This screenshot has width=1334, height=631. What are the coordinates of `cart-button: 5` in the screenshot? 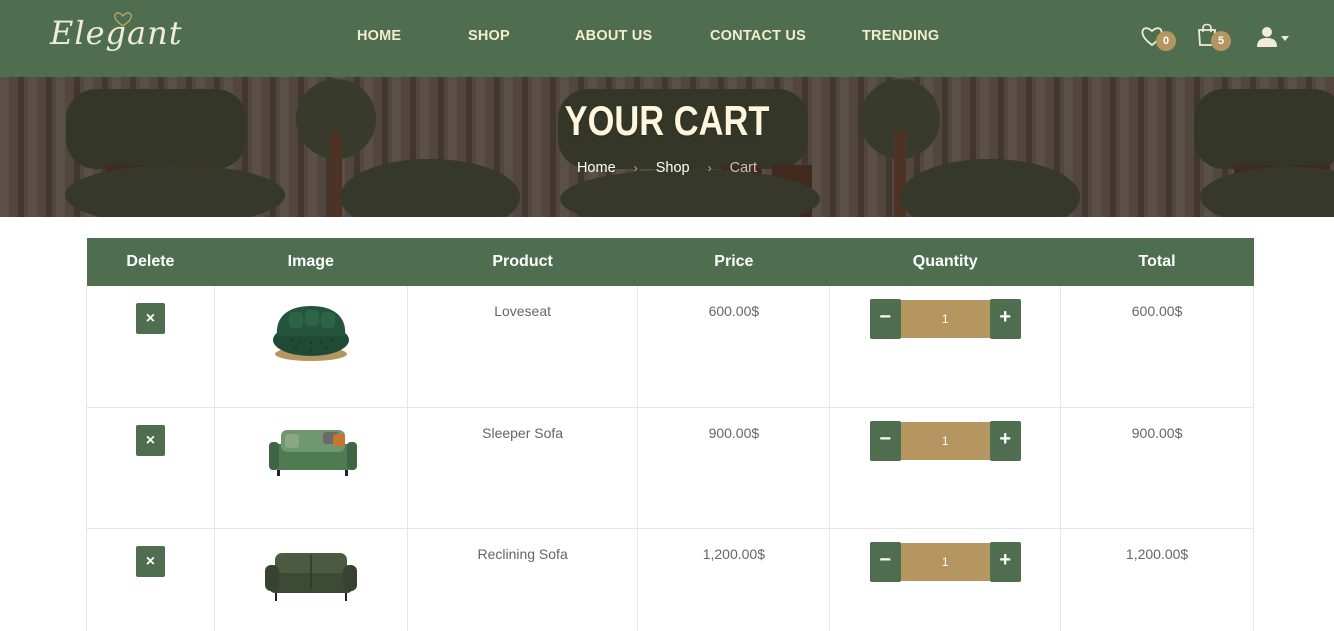 It's located at (1213, 37).